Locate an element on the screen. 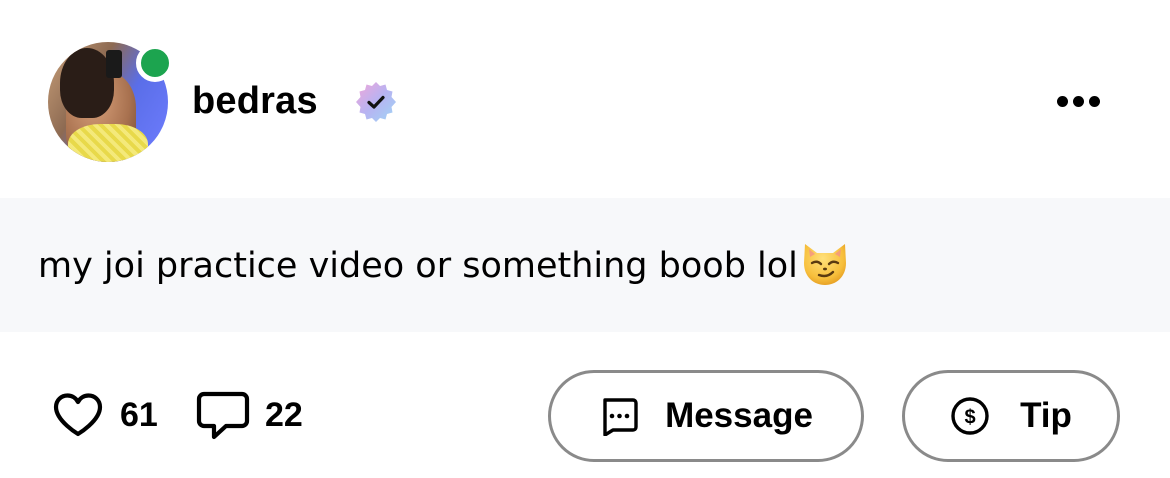 Image resolution: width=1170 pixels, height=478 pixels. online-status-indicator is located at coordinates (155, 63).